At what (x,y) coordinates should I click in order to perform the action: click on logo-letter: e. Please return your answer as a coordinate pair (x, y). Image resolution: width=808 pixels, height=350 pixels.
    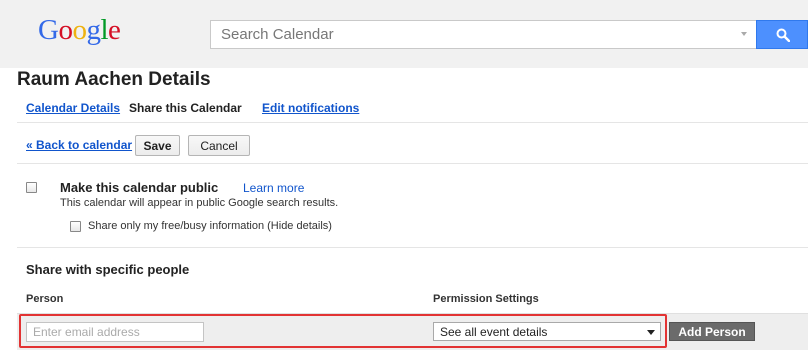
    Looking at the image, I should click on (114, 30).